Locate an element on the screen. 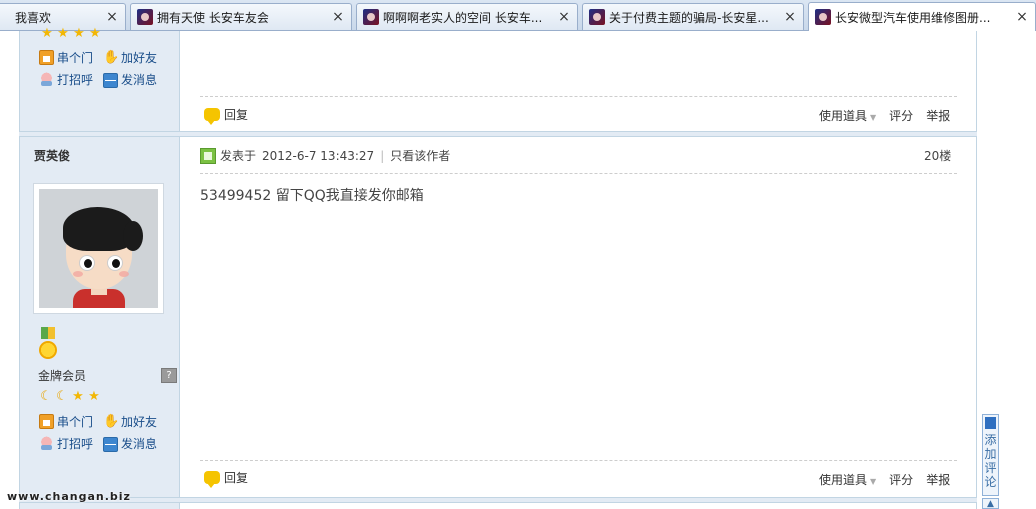 This screenshot has width=1036, height=509. posted-time: 2012-6-7 13:43:27 is located at coordinates (318, 155).